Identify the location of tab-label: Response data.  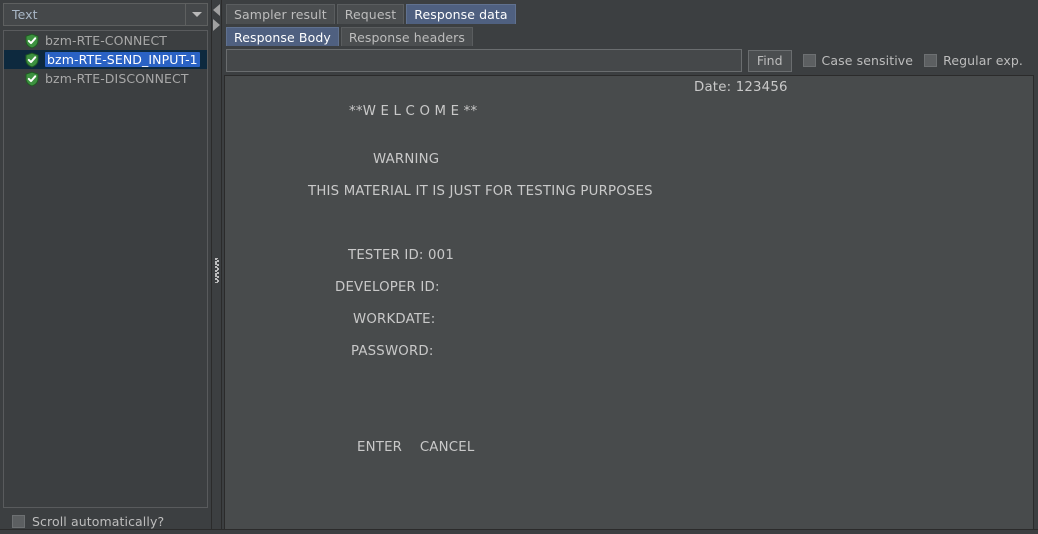
(461, 14).